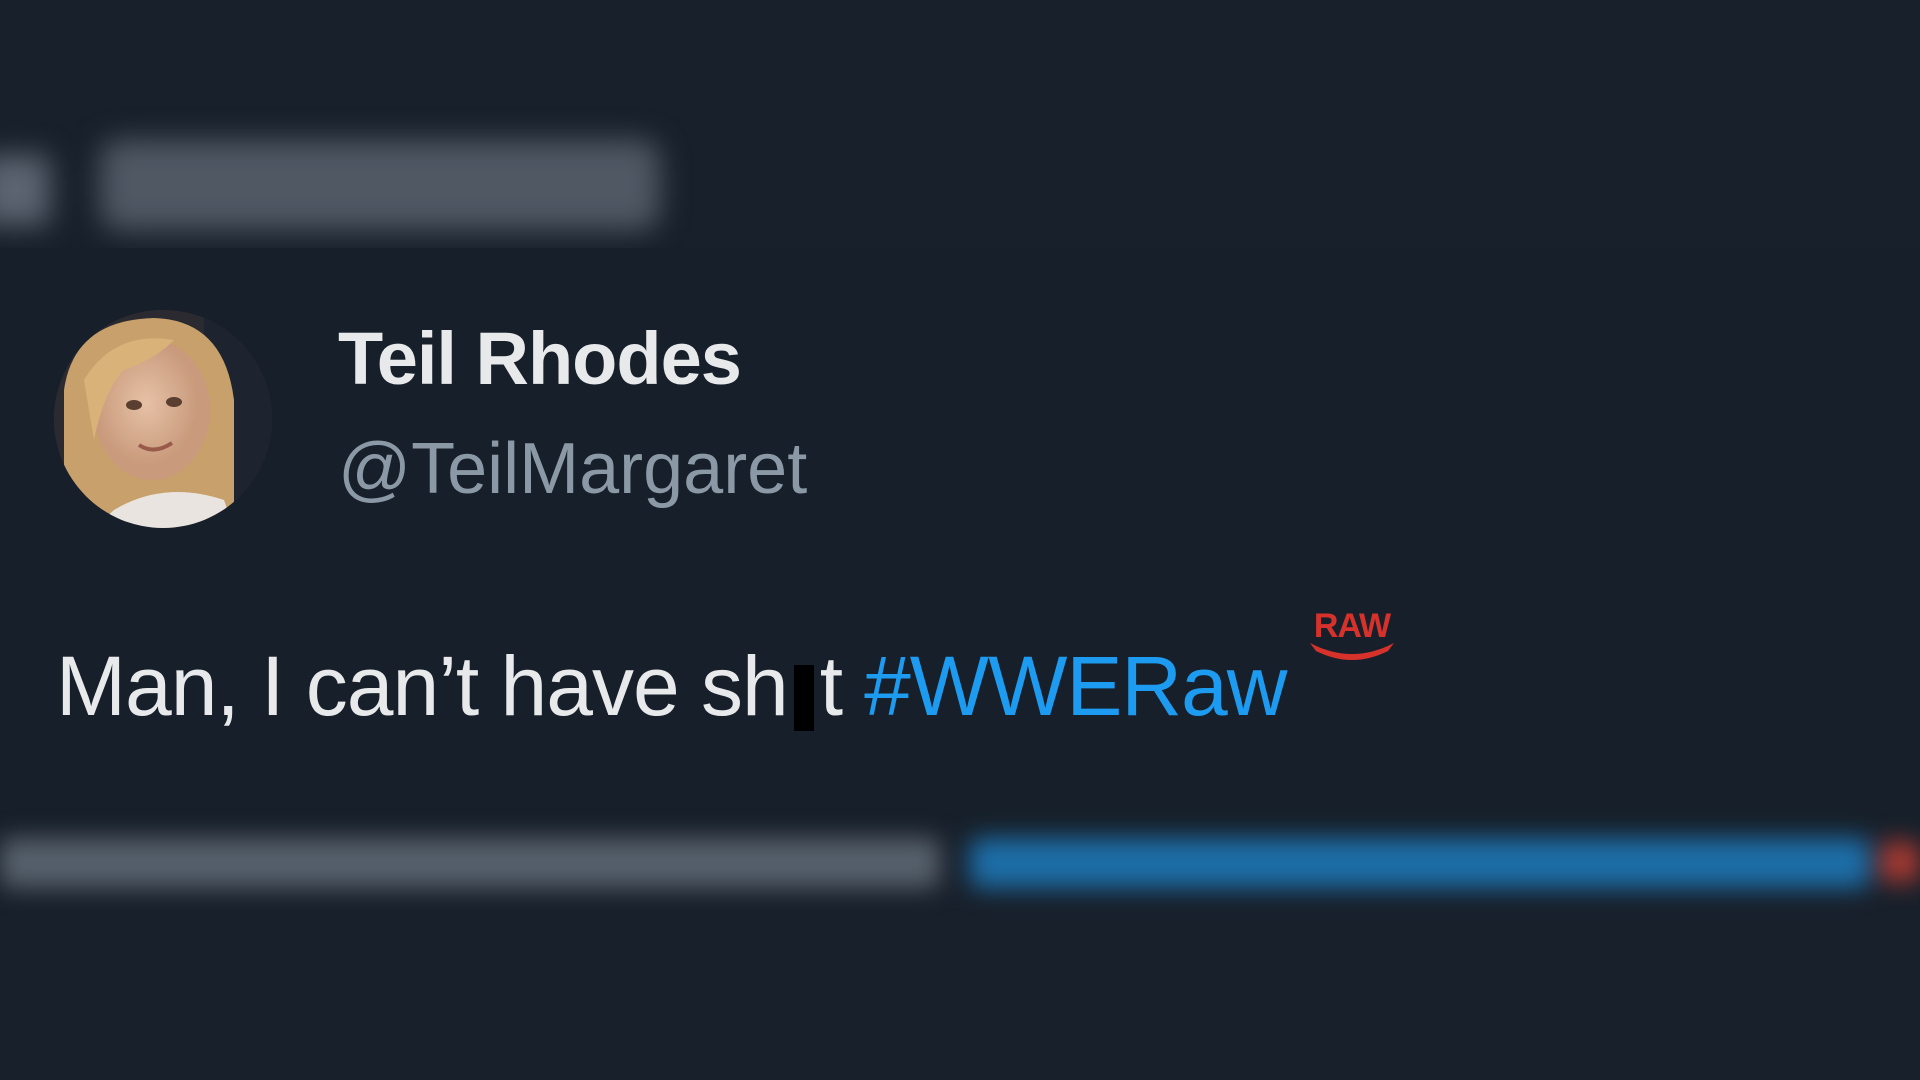  Describe the element at coordinates (831, 686) in the screenshot. I see `tweet-text-part-2: t` at that location.